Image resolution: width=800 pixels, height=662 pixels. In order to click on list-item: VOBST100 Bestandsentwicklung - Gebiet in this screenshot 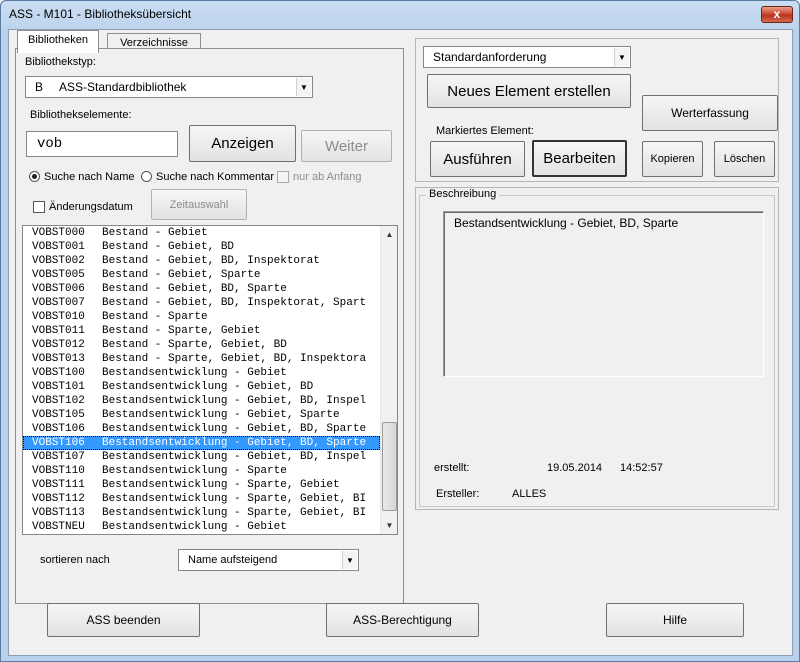, I will do `click(201, 373)`.